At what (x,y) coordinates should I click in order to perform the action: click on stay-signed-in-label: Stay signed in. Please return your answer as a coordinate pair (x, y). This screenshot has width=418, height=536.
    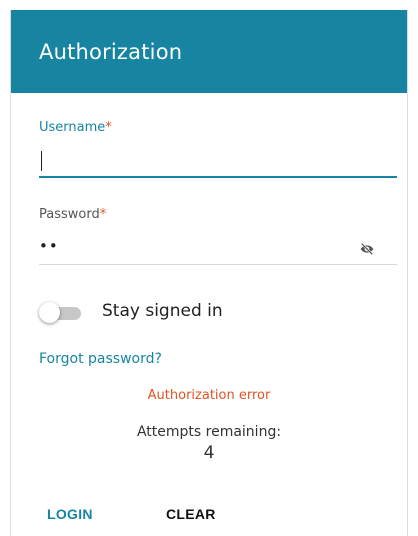
    Looking at the image, I should click on (162, 311).